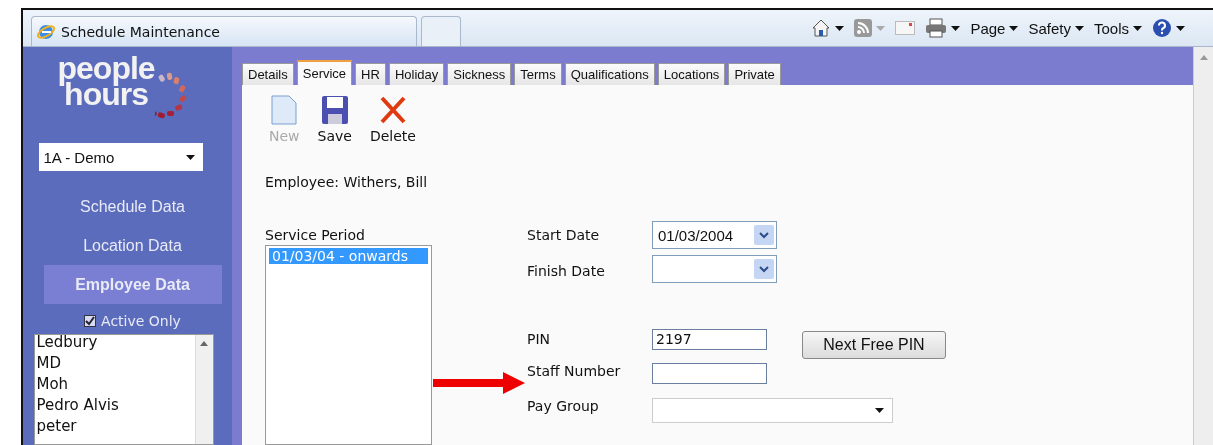 Image resolution: width=1213 pixels, height=445 pixels. Describe the element at coordinates (132, 206) in the screenshot. I see `nav-item: Schedule Data` at that location.